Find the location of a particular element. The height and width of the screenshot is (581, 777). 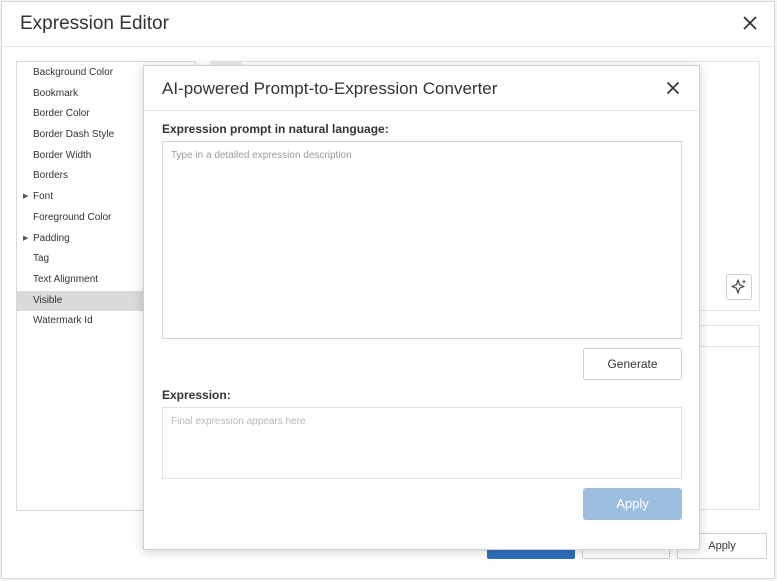

panel-divider is located at coordinates (729, 346).